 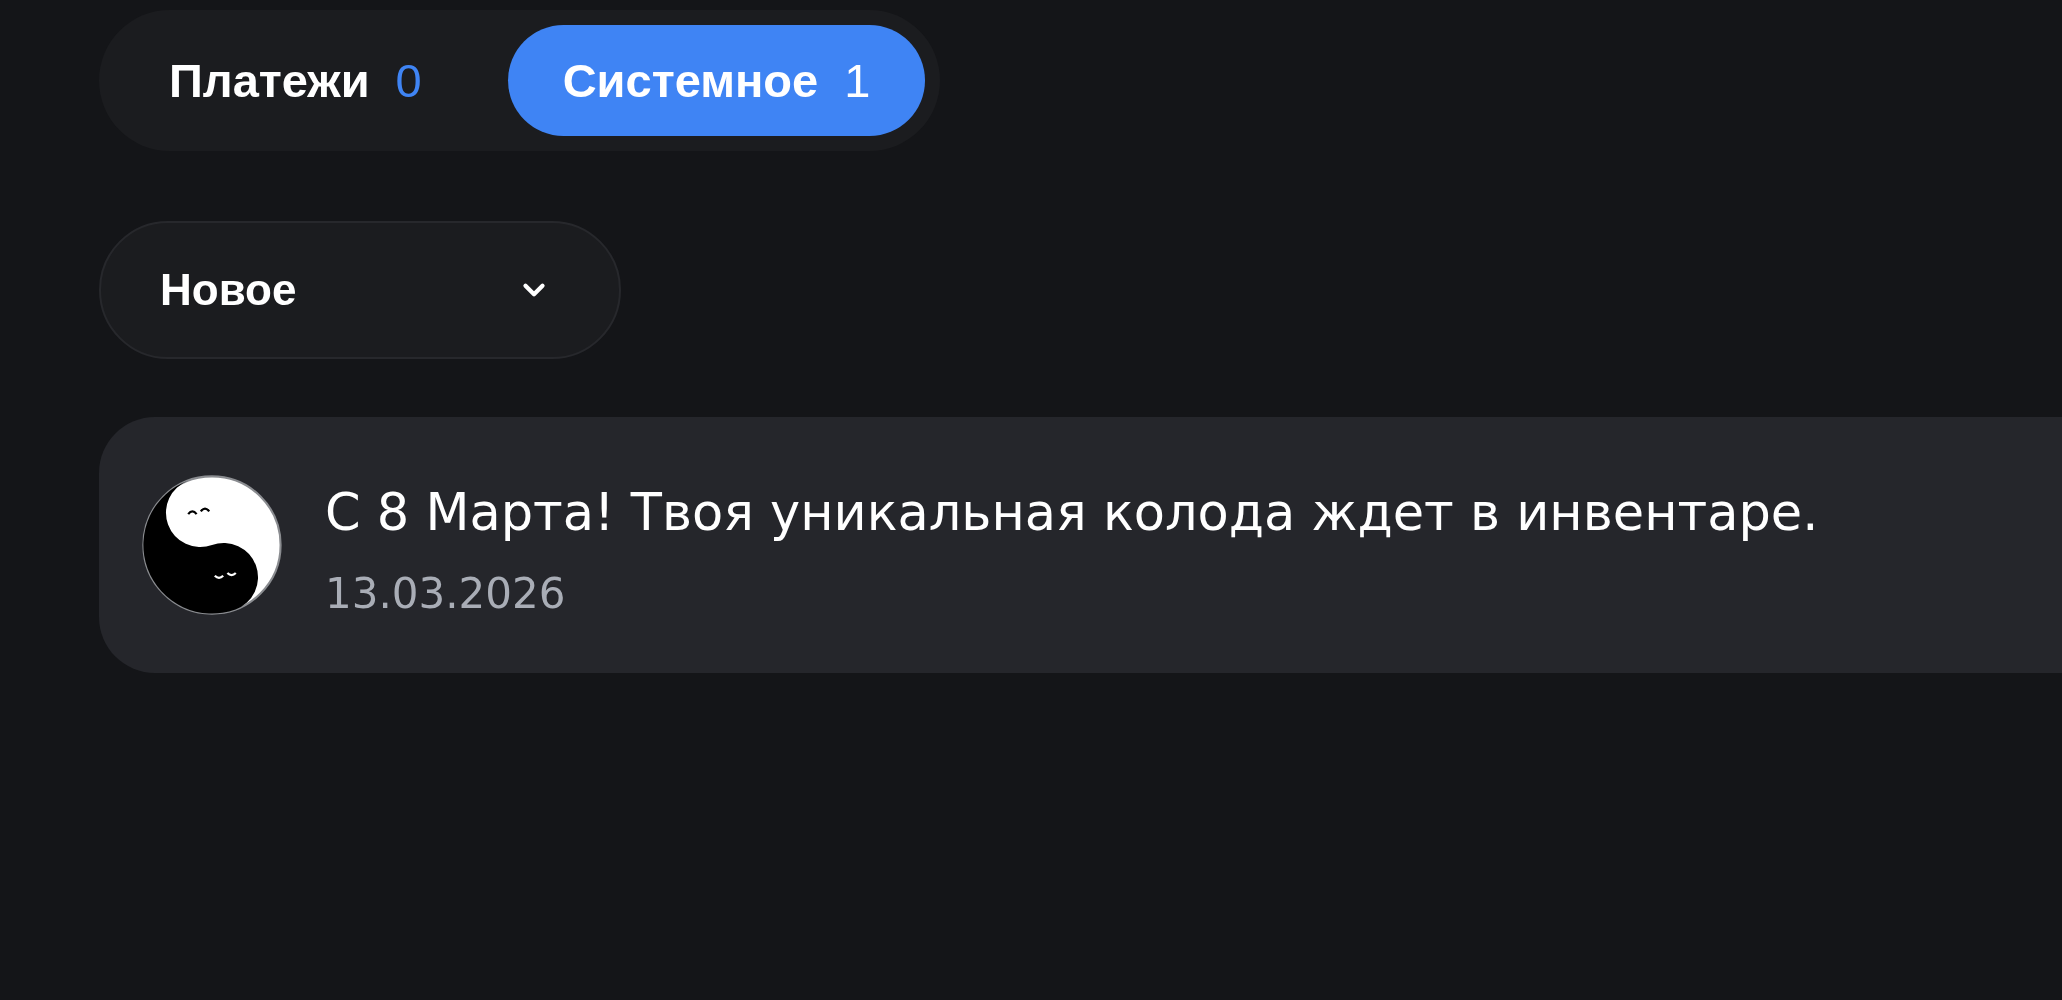 What do you see at coordinates (716, 80) in the screenshot?
I see `tab: Системное 1` at bounding box center [716, 80].